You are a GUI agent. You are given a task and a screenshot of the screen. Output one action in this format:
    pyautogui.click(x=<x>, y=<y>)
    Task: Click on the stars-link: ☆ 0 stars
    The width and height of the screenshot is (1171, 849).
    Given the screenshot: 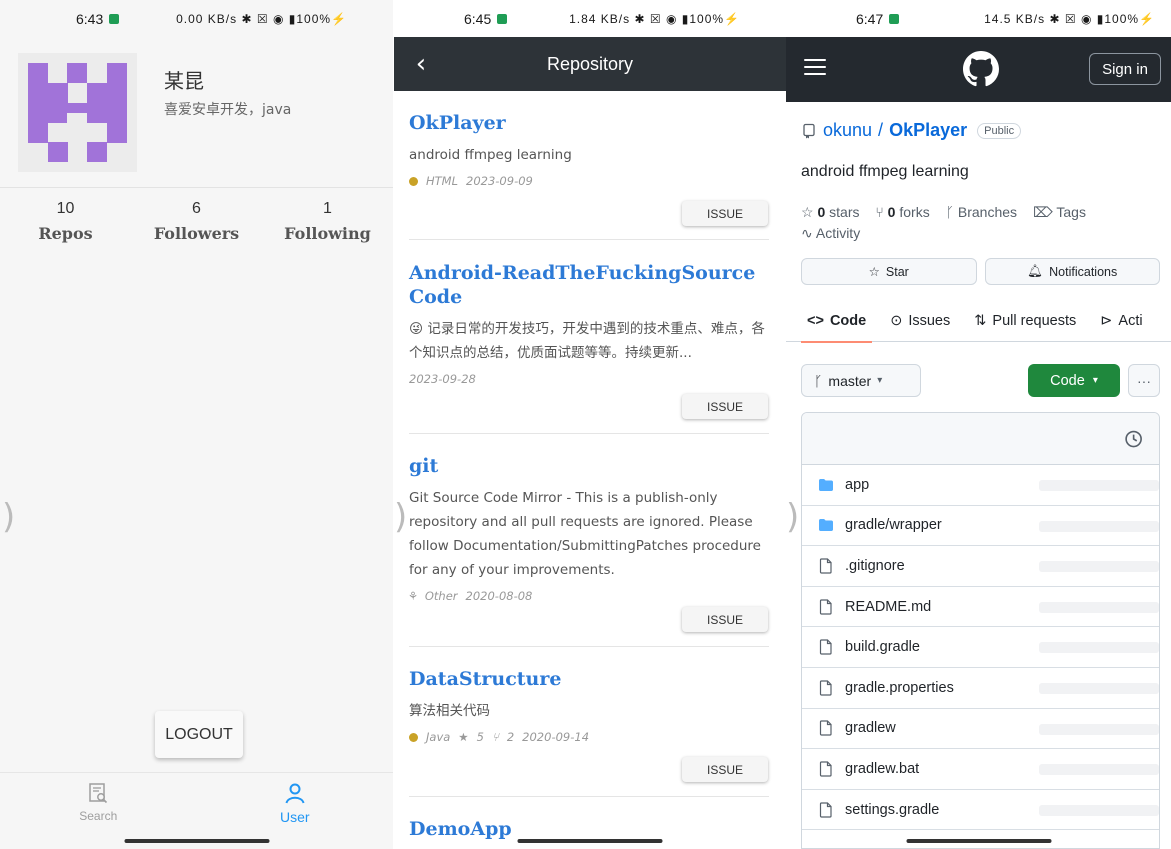 What is the action you would take?
    pyautogui.click(x=830, y=212)
    